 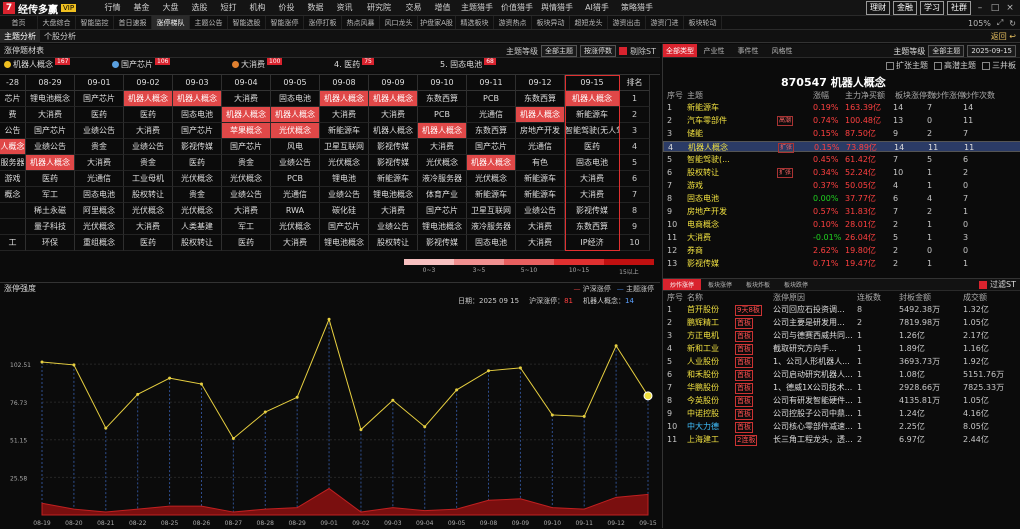 What do you see at coordinates (637, 8) in the screenshot?
I see `menu-item: 策略猎手` at bounding box center [637, 8].